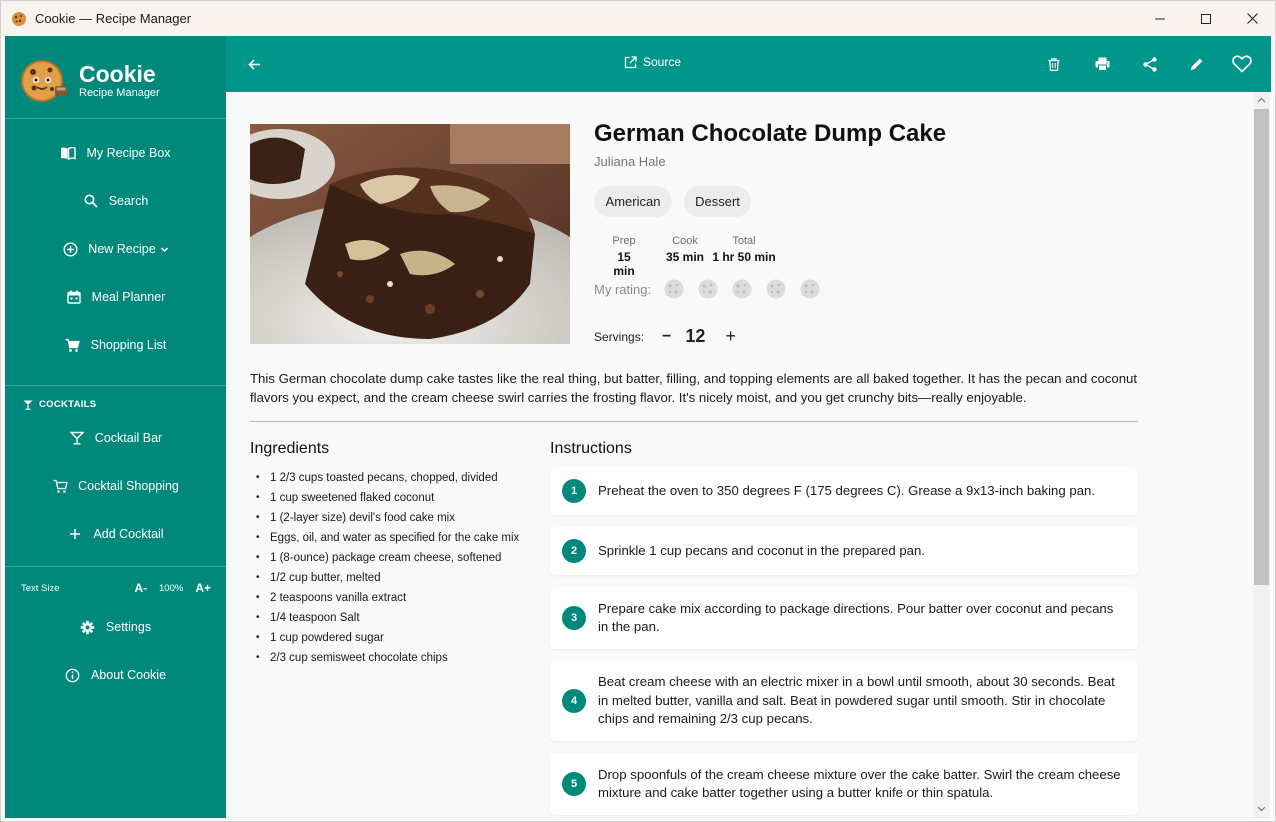 Image resolution: width=1276 pixels, height=822 pixels. I want to click on chevron-down-icon, so click(164, 249).